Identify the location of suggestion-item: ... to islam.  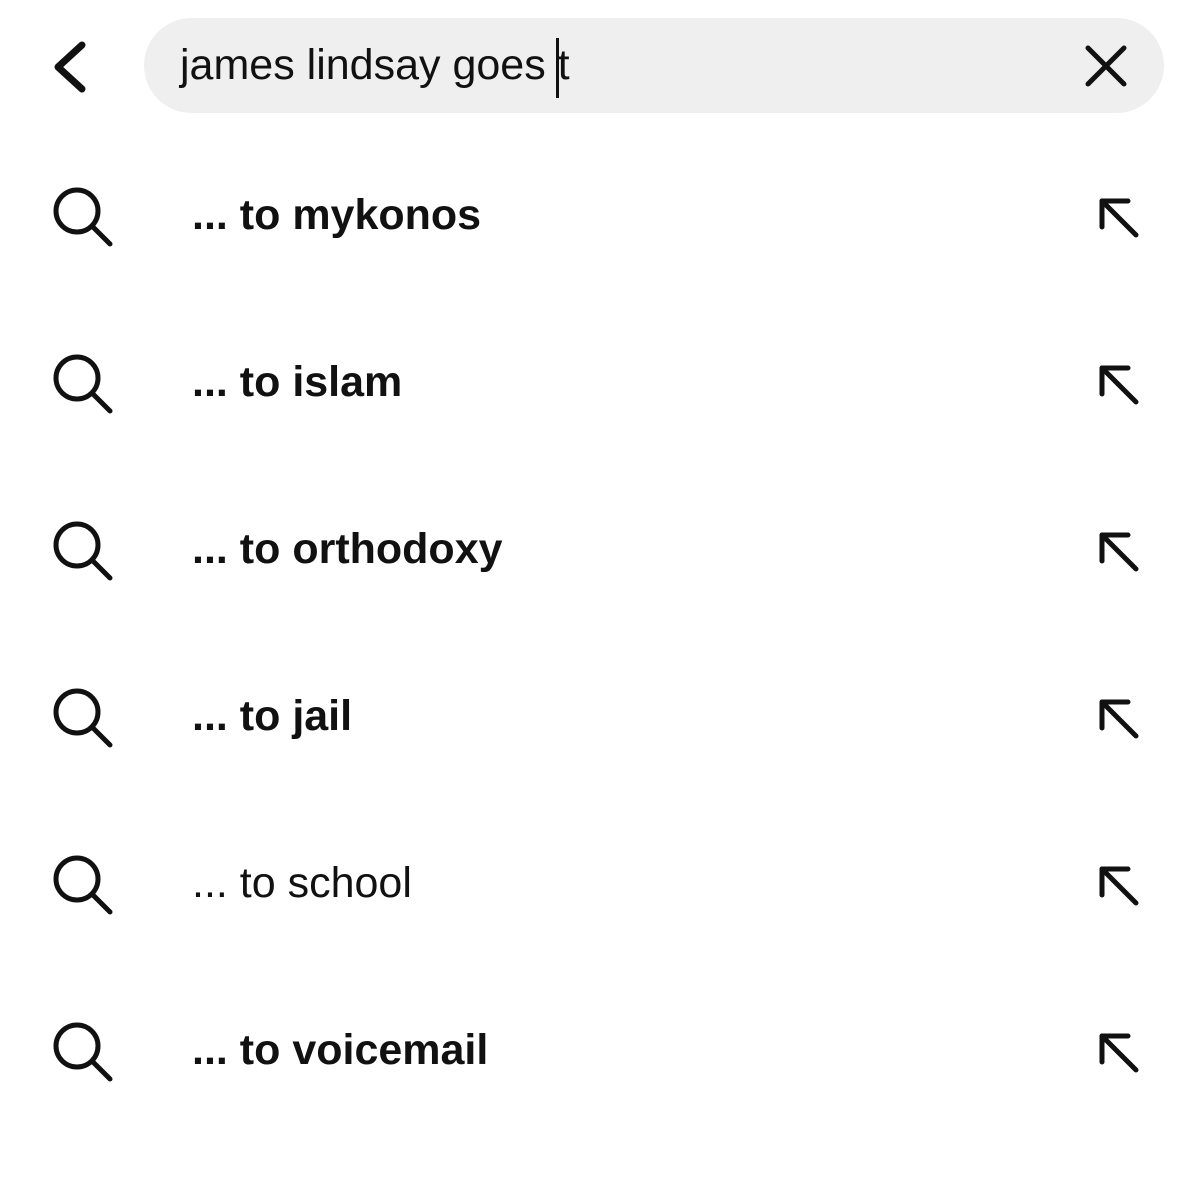
(600, 382).